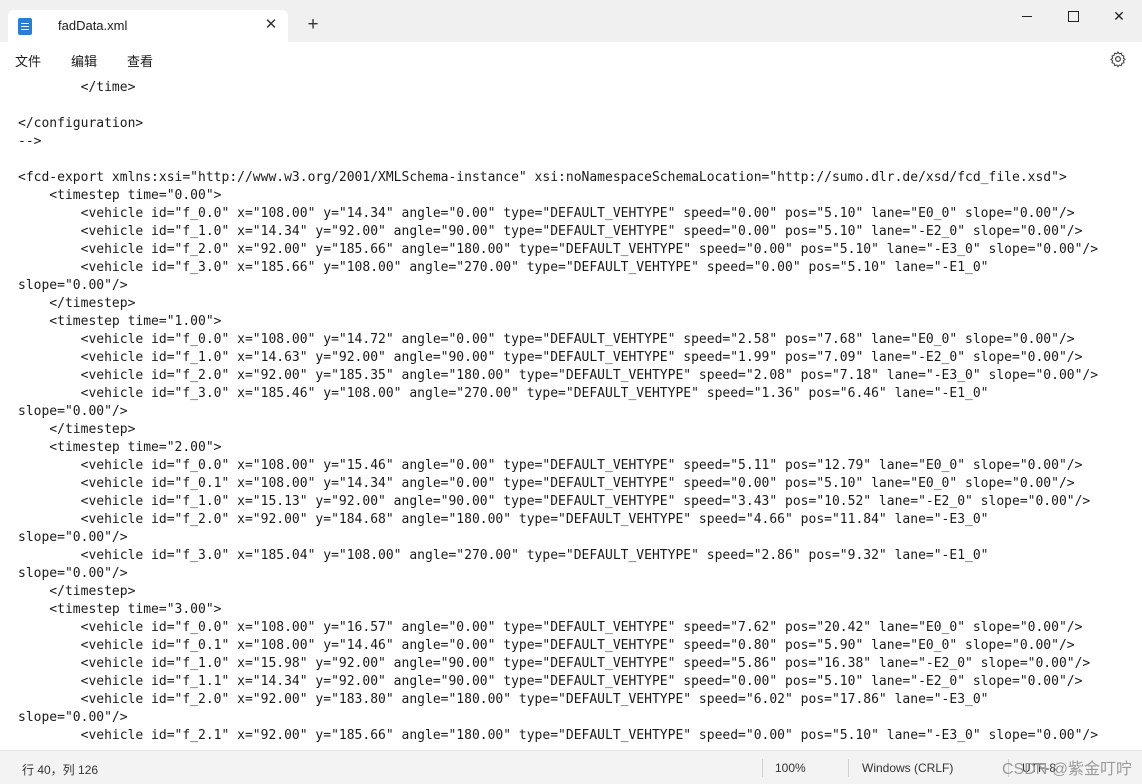  I want to click on menu-view: 查看, so click(140, 60).